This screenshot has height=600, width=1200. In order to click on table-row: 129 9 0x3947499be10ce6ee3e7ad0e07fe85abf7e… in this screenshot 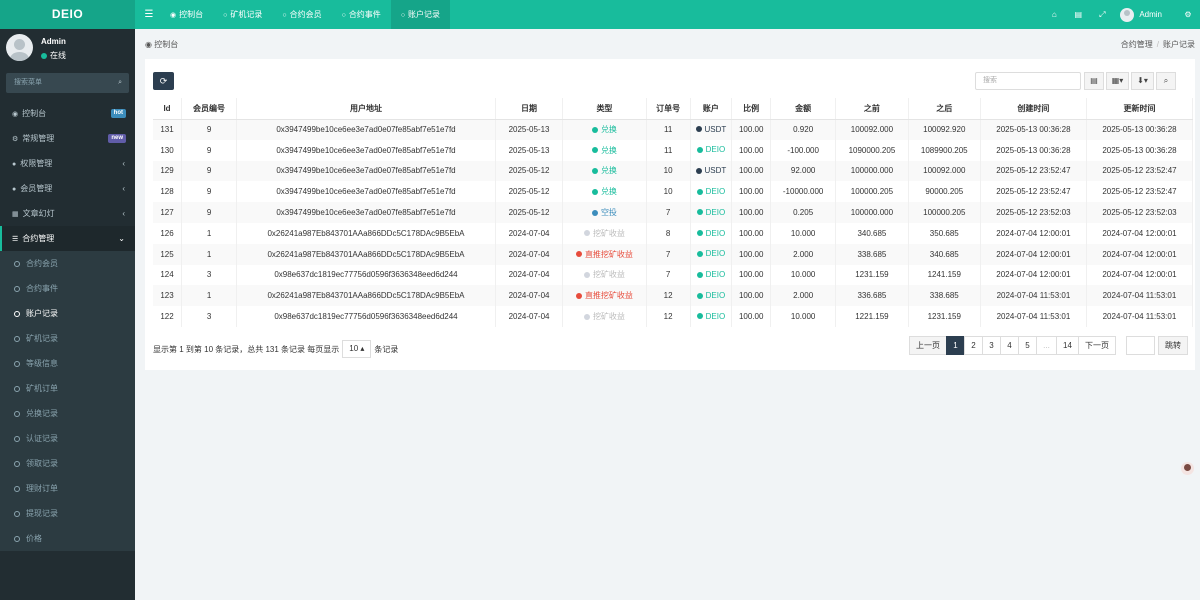, I will do `click(673, 171)`.